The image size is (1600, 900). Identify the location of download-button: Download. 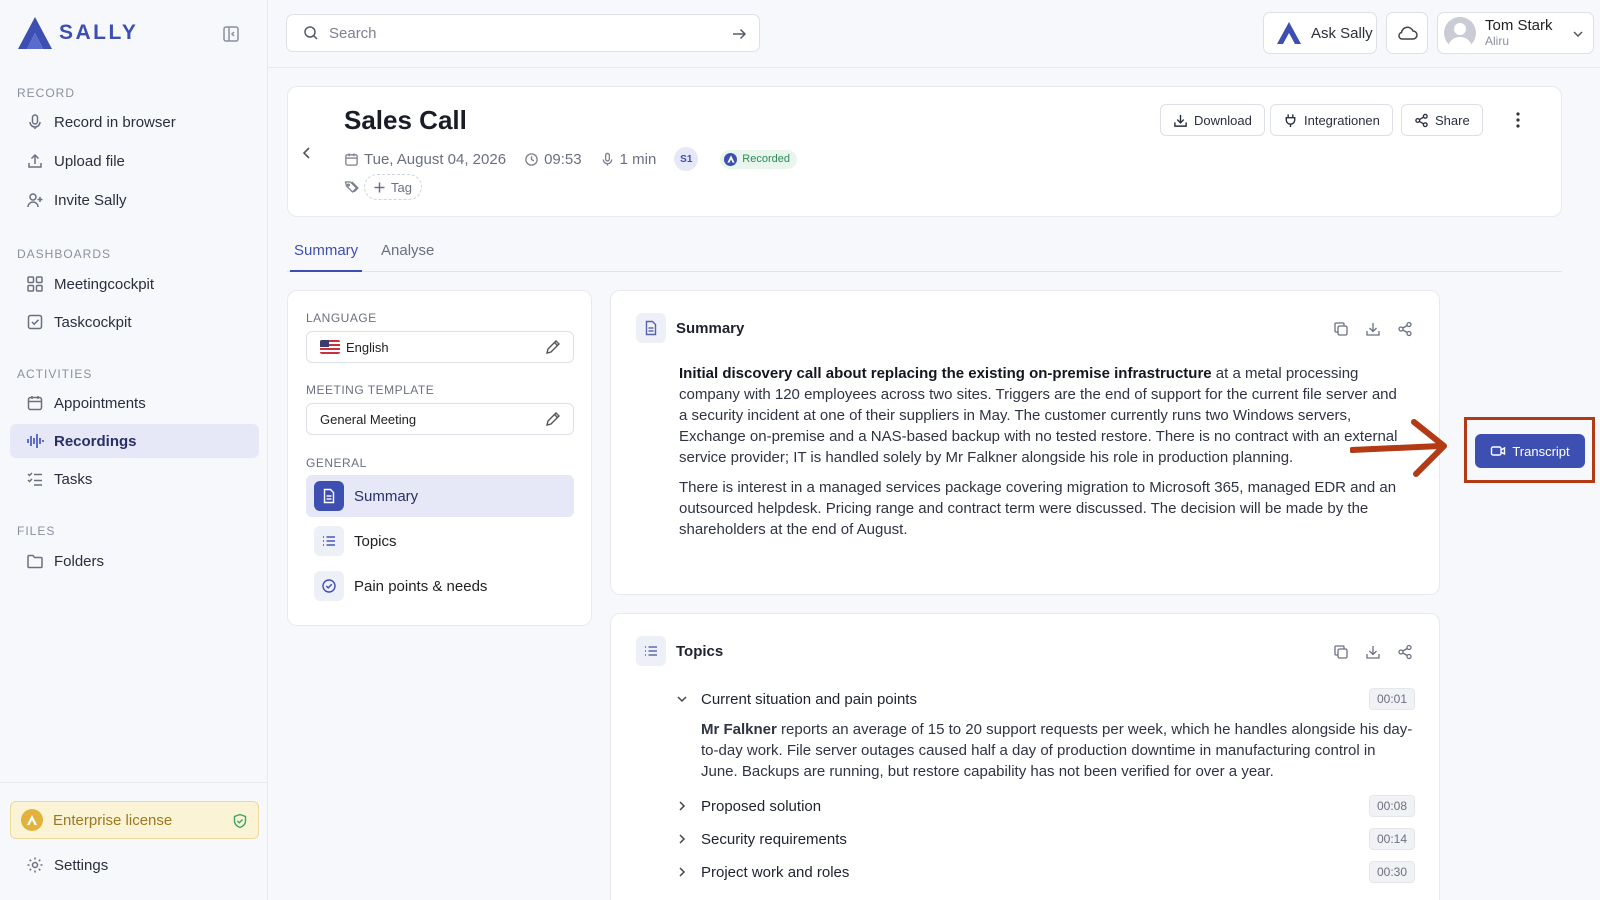
(1212, 120).